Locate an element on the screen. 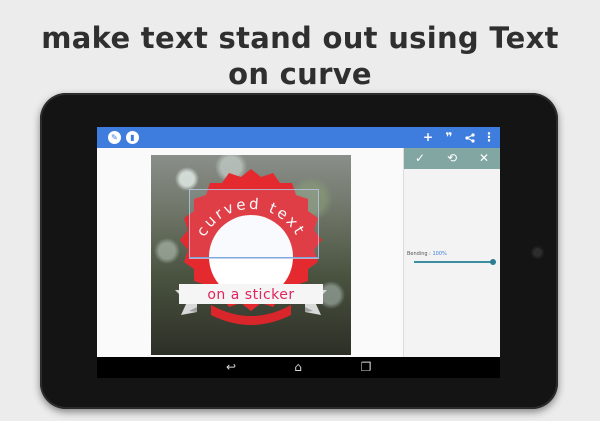  share-icon is located at coordinates (470, 138).